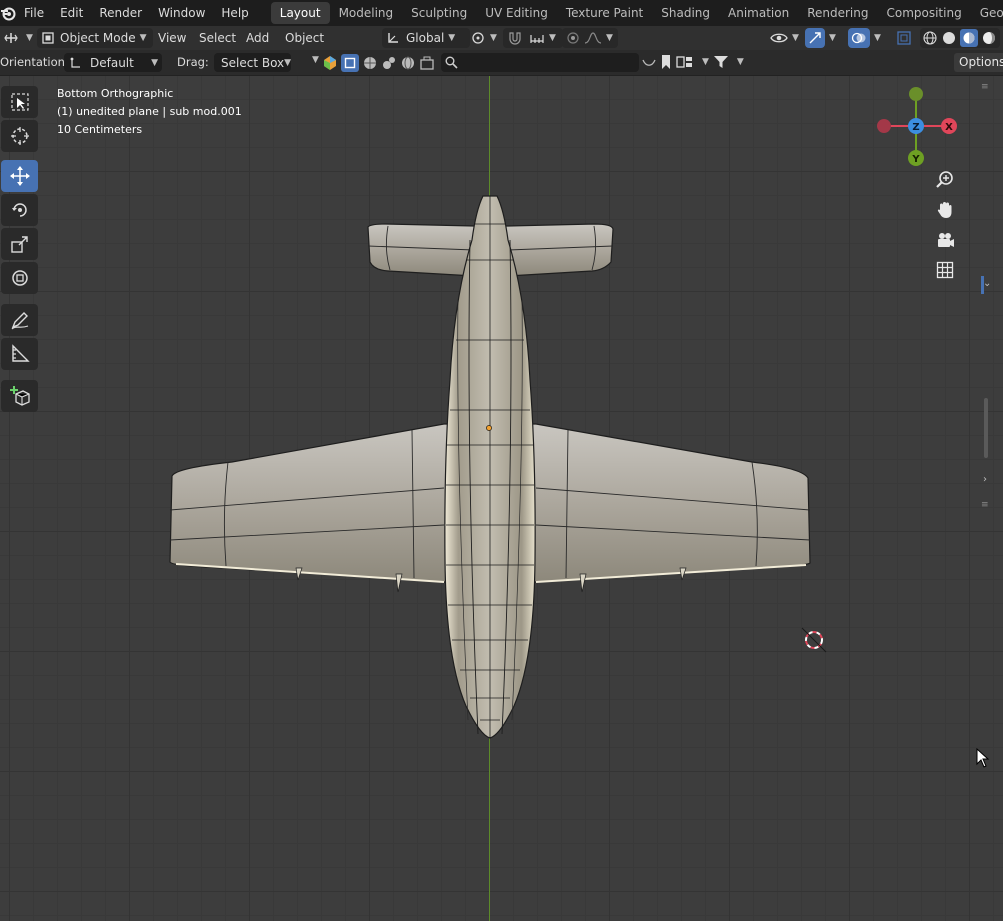 The width and height of the screenshot is (1003, 921). I want to click on mode-selector: Object Mode ▼, so click(95, 38).